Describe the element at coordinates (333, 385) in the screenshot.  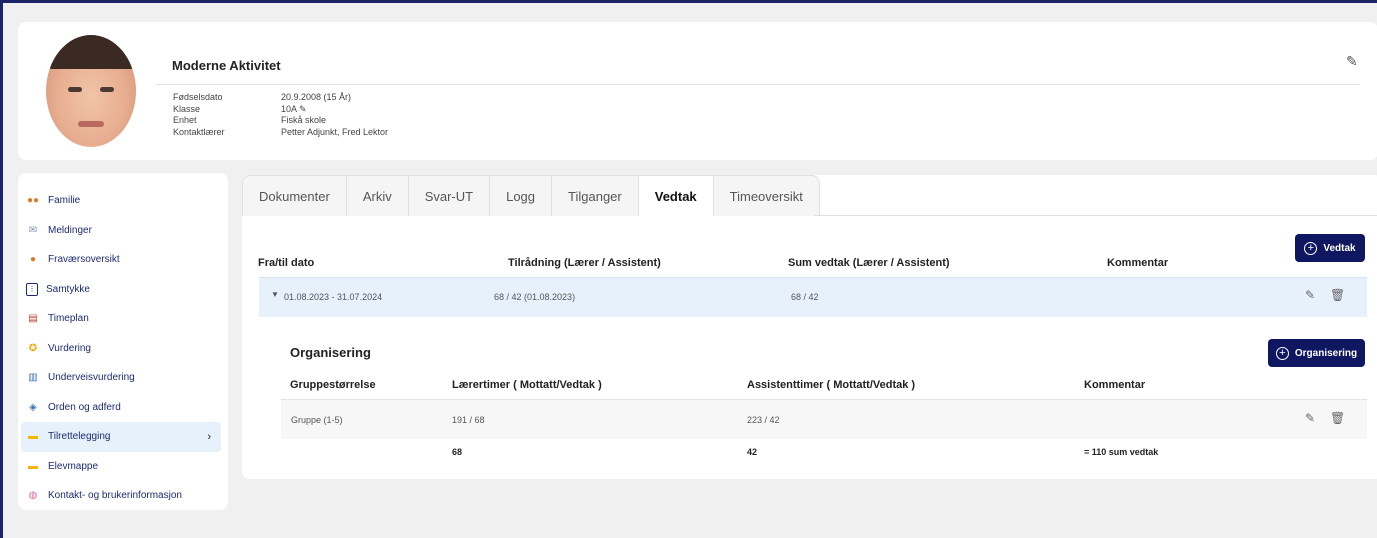
I see `col-header-group: Gruppestørrelse` at that location.